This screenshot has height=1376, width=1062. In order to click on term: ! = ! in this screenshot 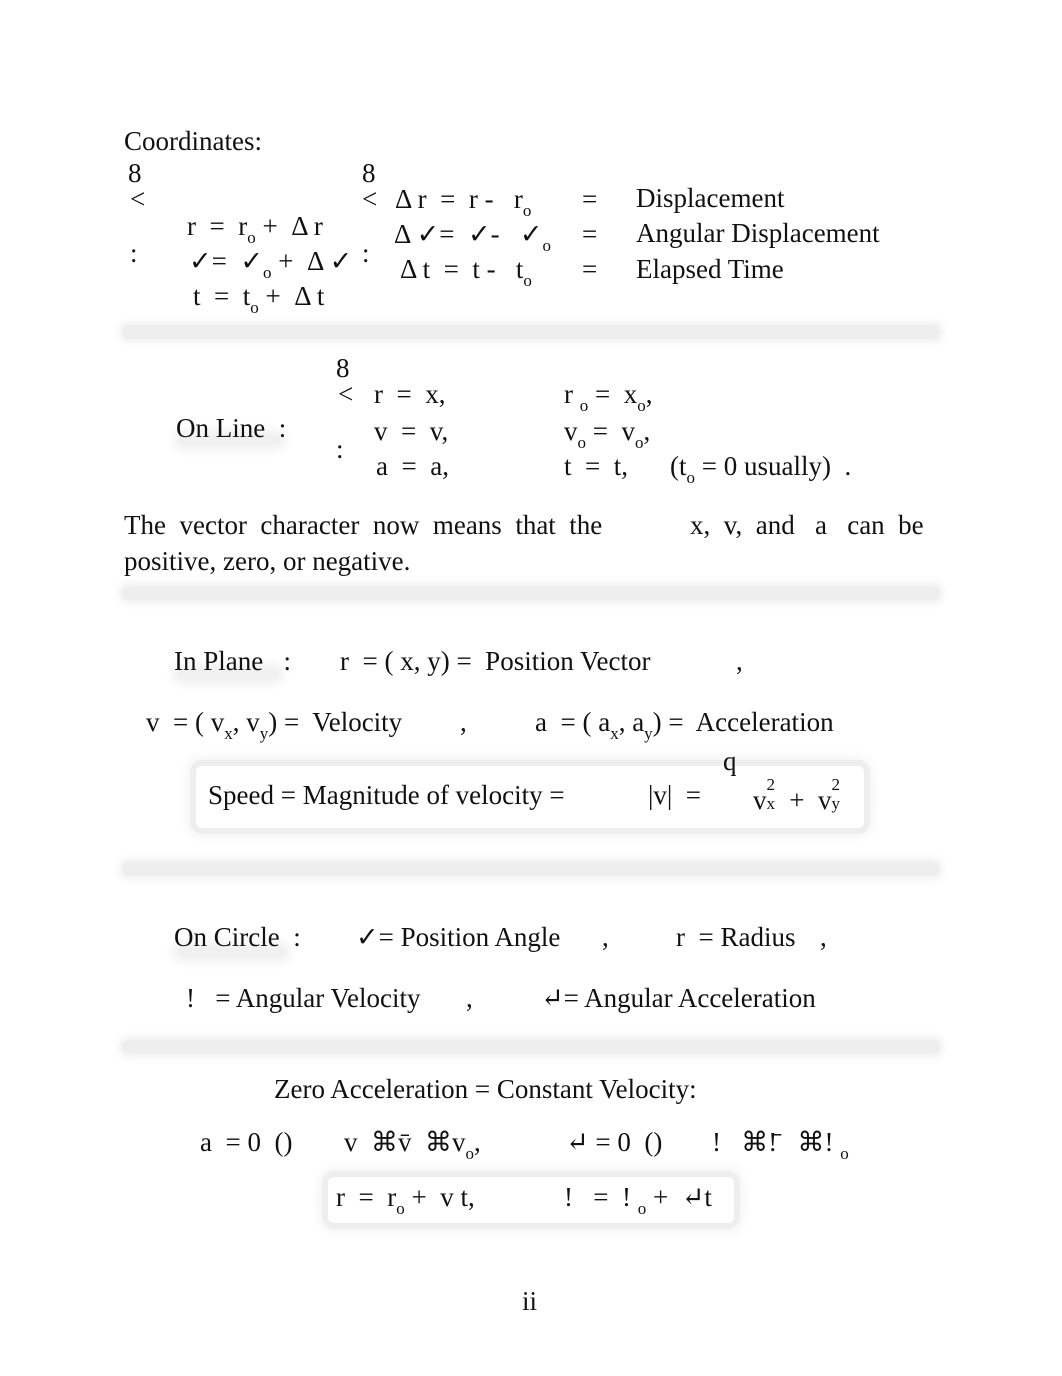, I will do `click(597, 1197)`.